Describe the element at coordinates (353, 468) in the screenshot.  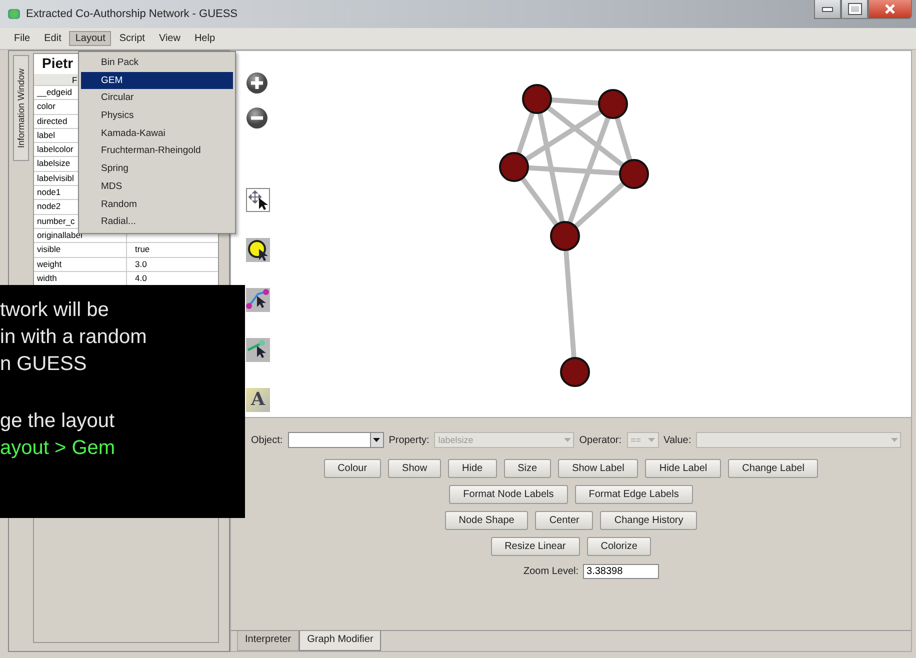
I see `action-button: Colour` at that location.